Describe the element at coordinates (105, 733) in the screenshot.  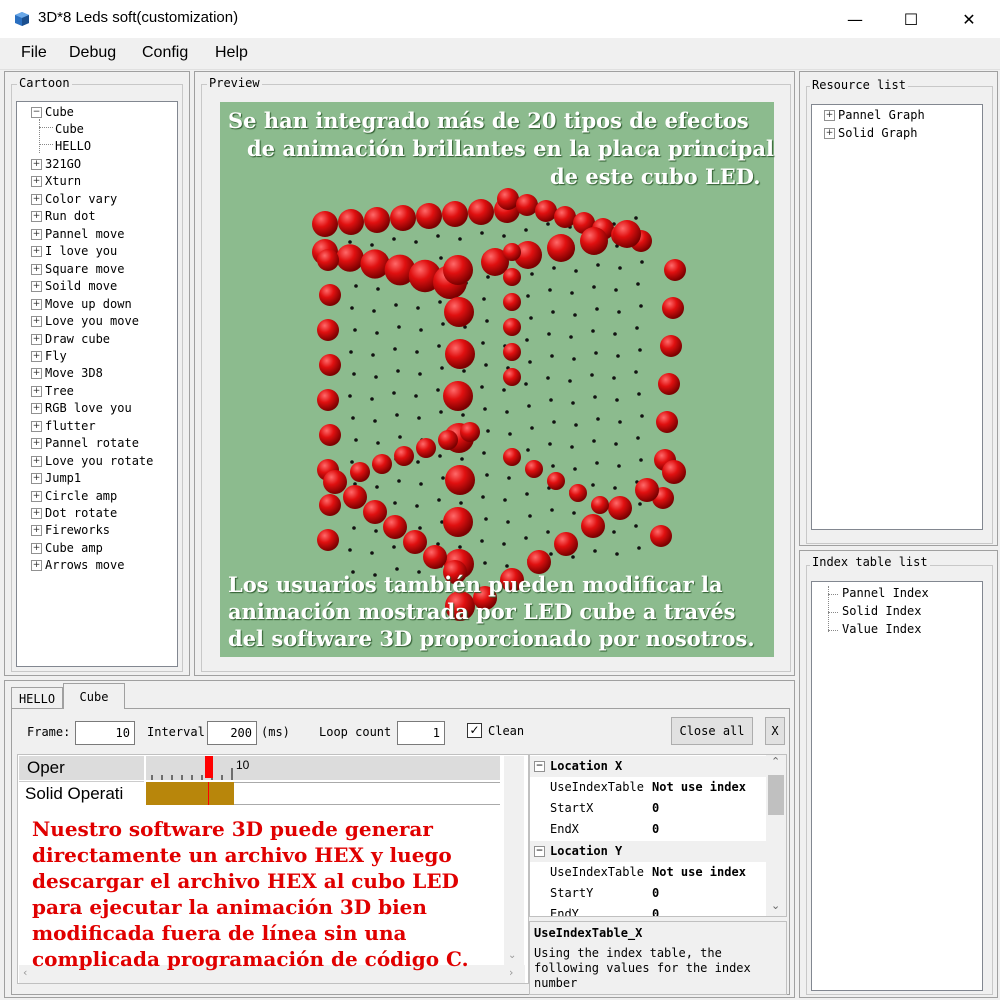
I see `frame-input: 10` at that location.